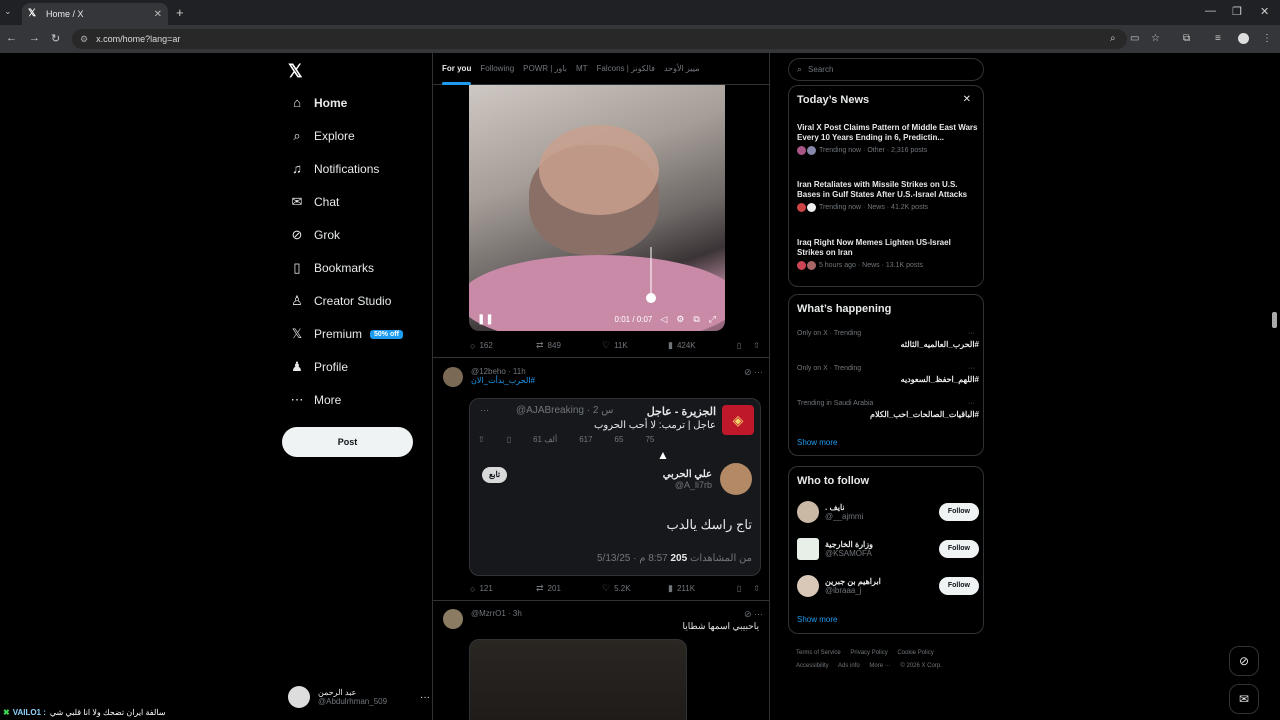  Describe the element at coordinates (1274, 320) in the screenshot. I see `scrollbar` at that location.